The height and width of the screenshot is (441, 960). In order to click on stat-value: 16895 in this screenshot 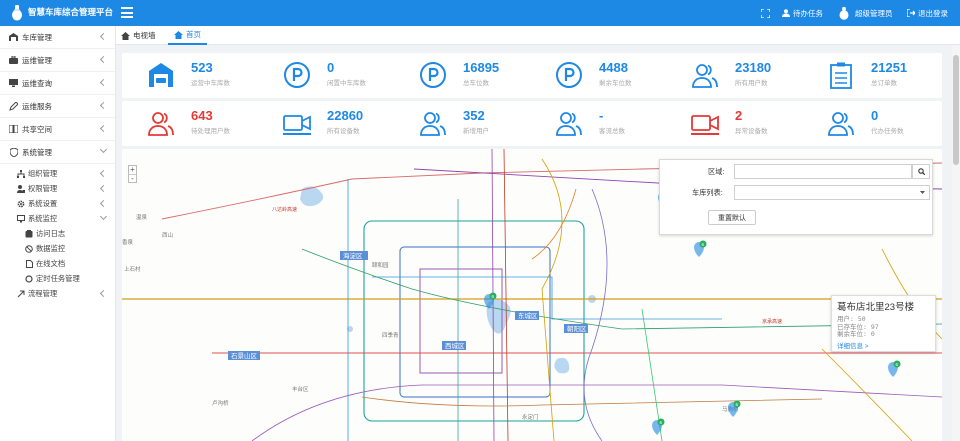, I will do `click(481, 67)`.